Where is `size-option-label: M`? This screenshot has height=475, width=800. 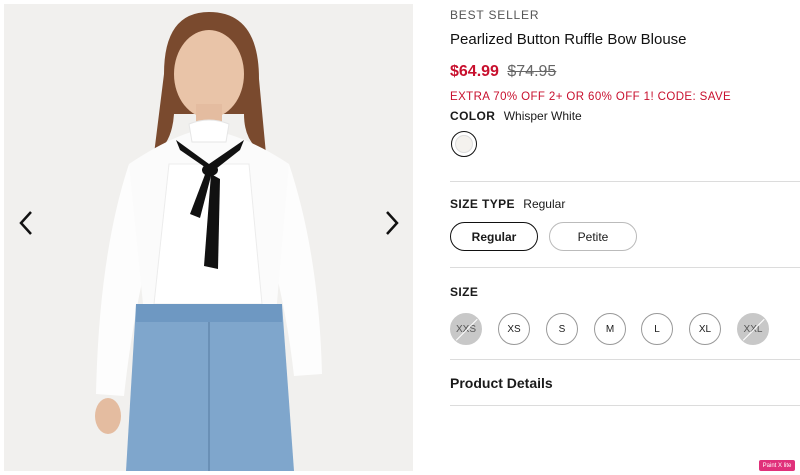 size-option-label: M is located at coordinates (610, 329).